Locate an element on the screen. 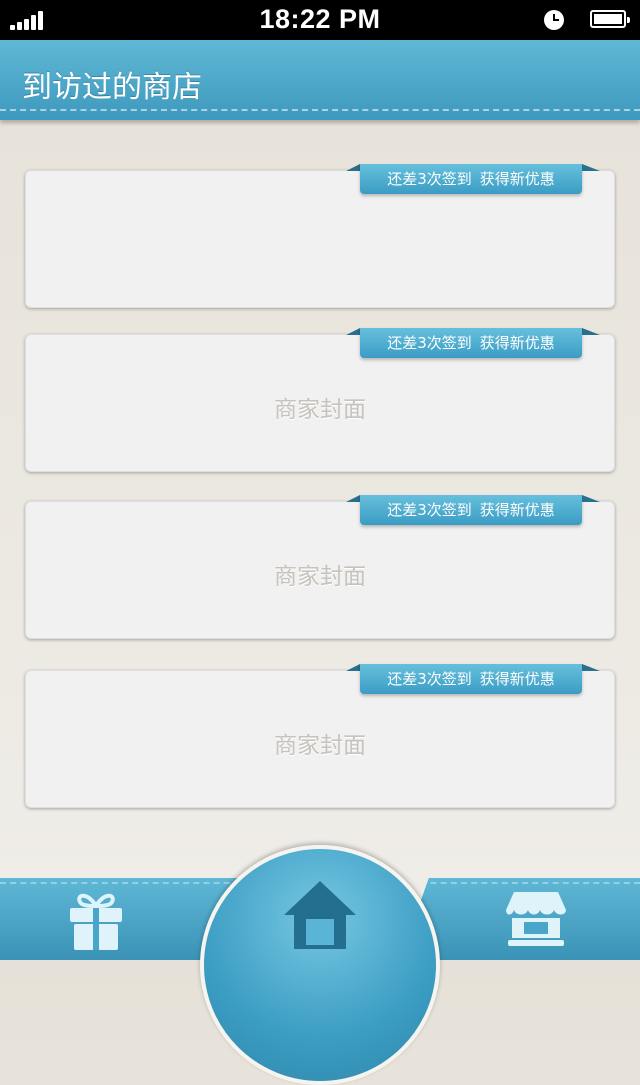 The height and width of the screenshot is (1085, 640). header-stitch-divider is located at coordinates (320, 110).